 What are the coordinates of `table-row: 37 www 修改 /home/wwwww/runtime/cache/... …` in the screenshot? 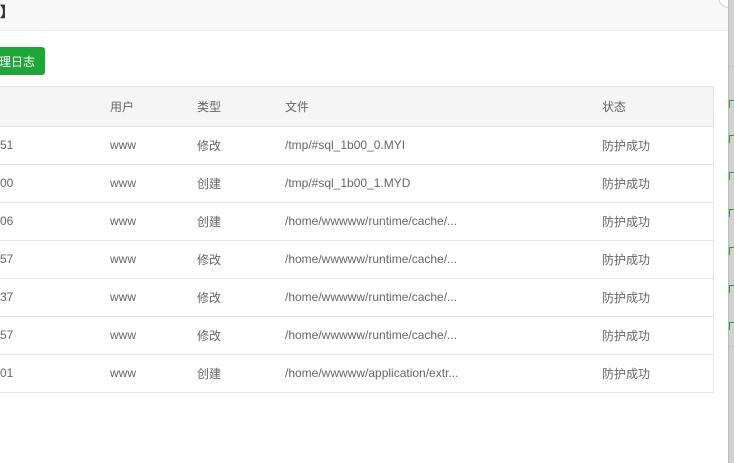 It's located at (356, 297).